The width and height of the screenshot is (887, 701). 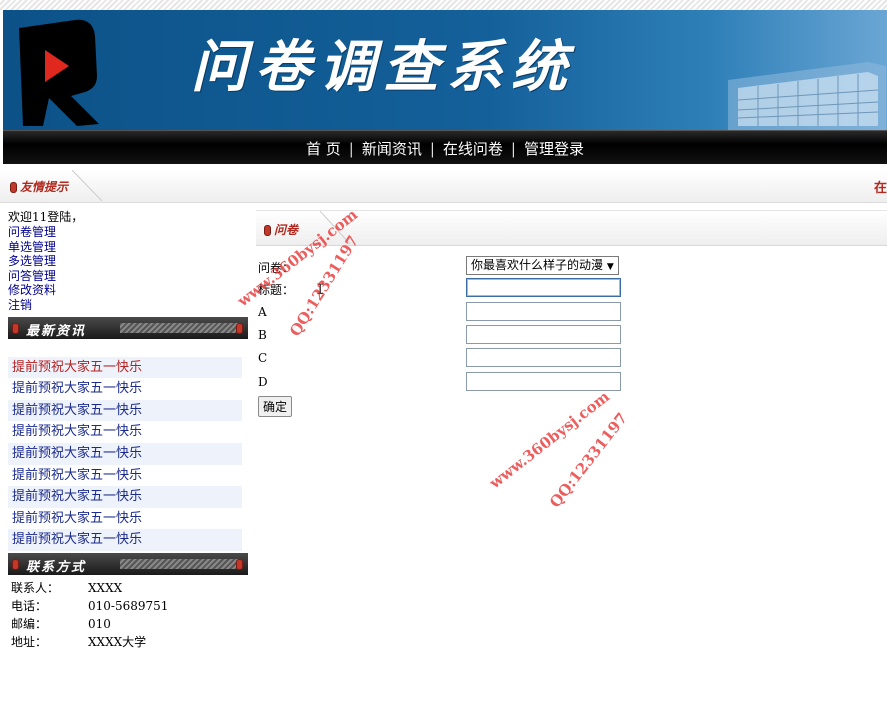 I want to click on building-image, so click(x=807, y=96).